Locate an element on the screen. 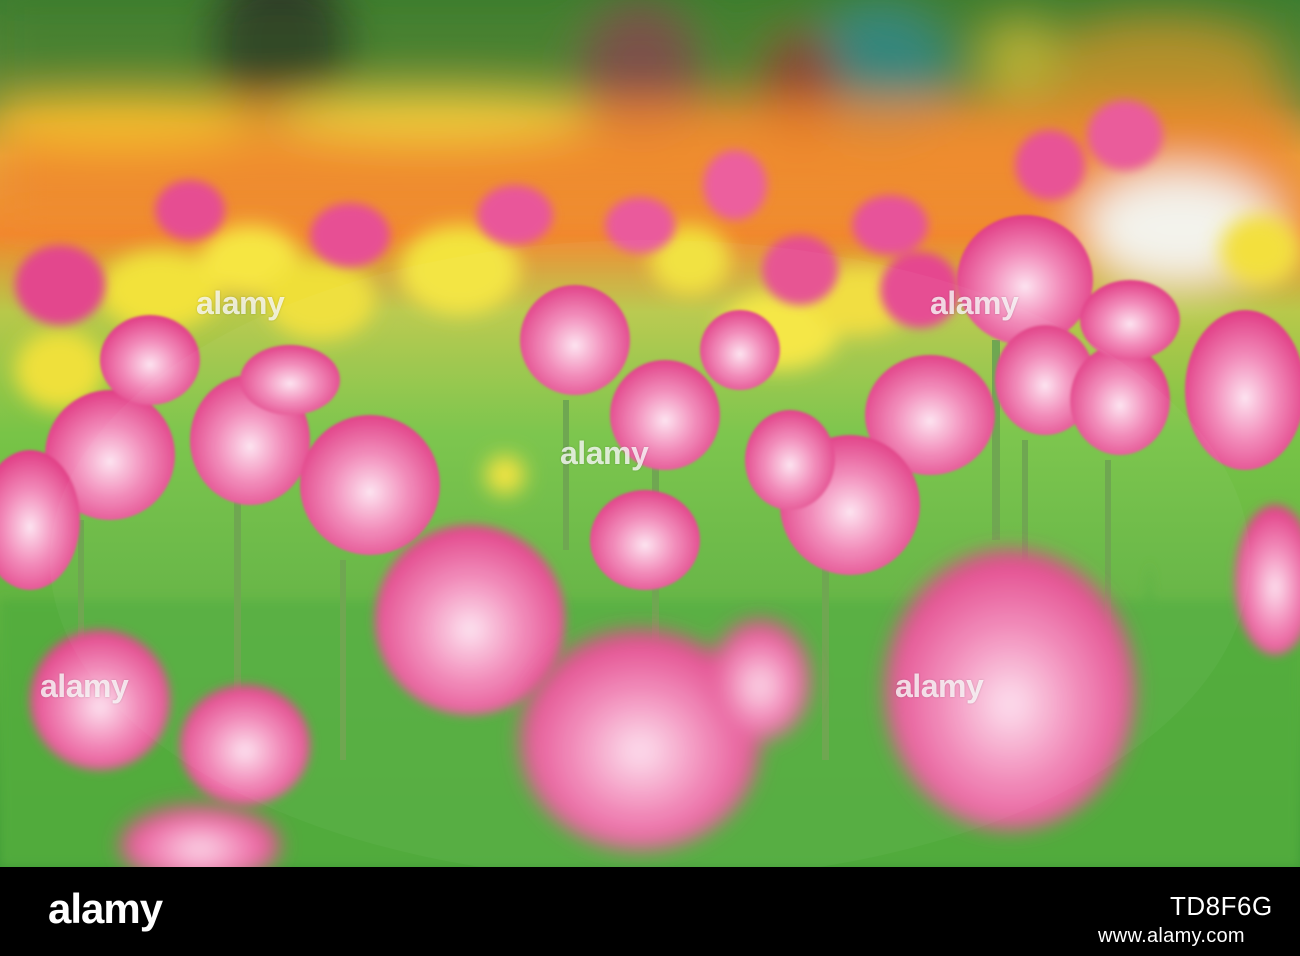 The width and height of the screenshot is (1300, 956). site-url: www.alamy.com is located at coordinates (1171, 936).